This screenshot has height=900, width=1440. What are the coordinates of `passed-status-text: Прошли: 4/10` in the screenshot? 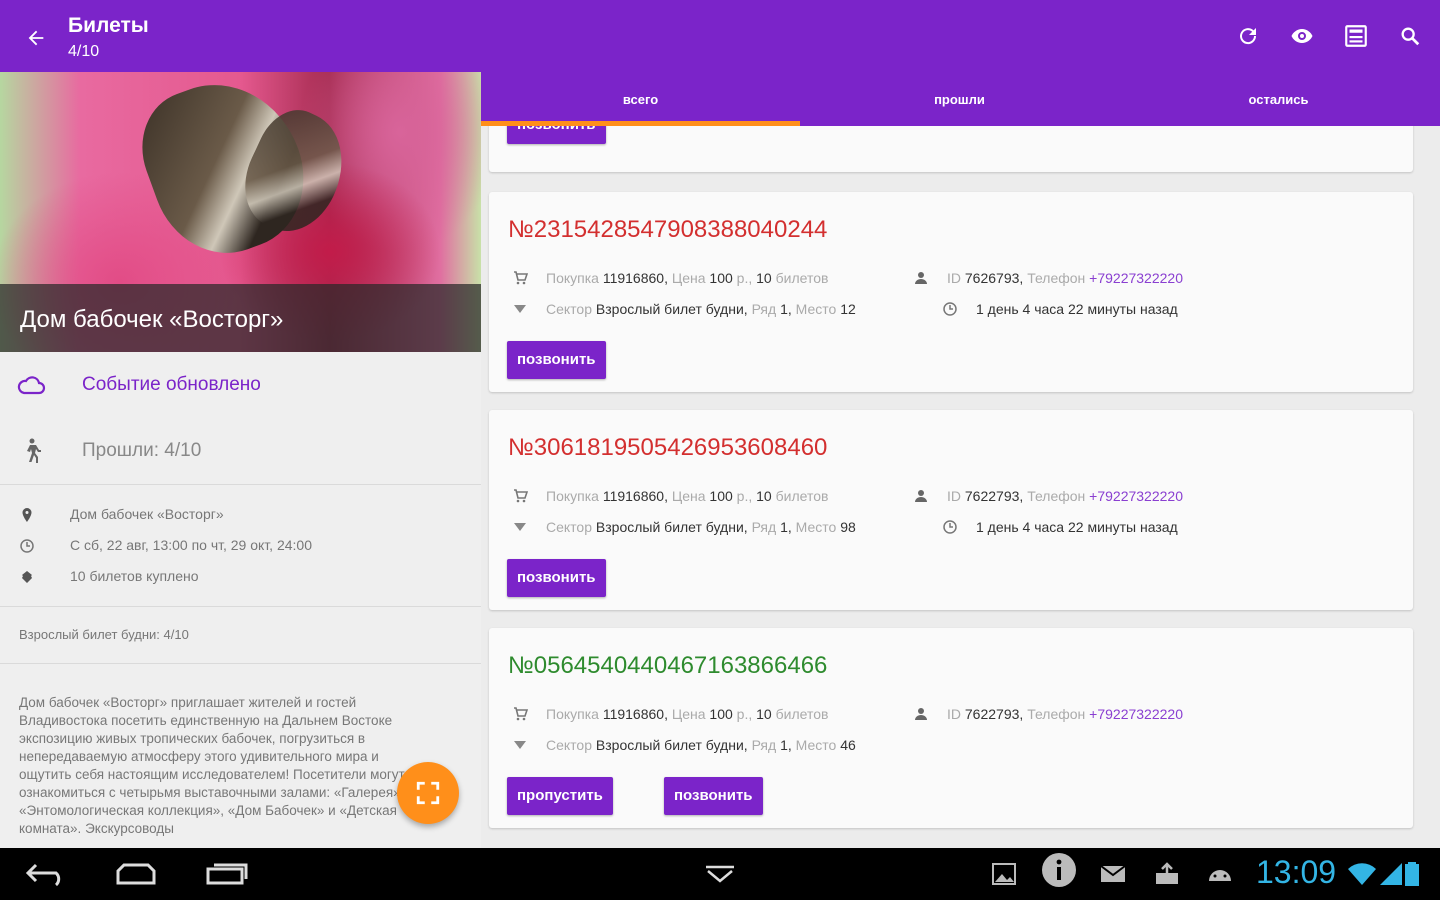 It's located at (142, 450).